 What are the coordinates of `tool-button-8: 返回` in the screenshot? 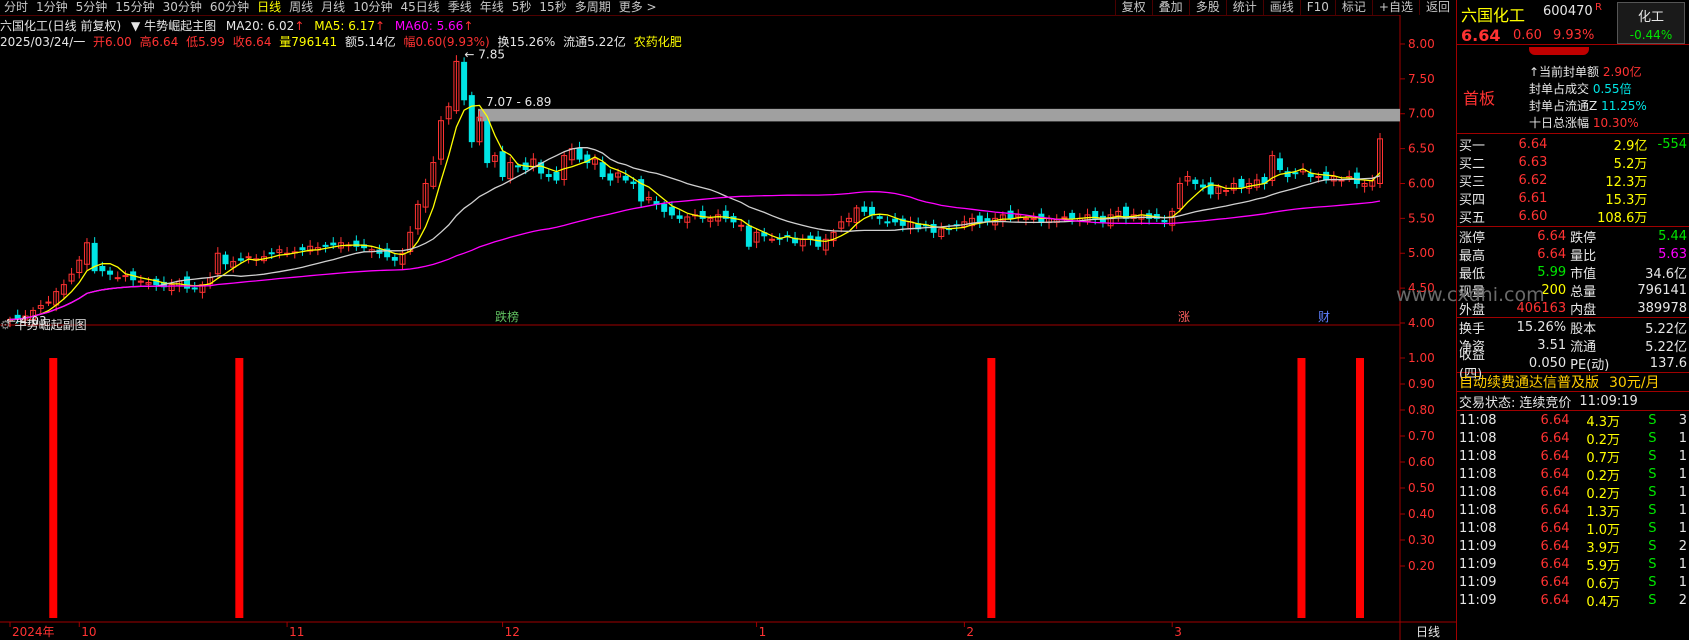 It's located at (1437, 7).